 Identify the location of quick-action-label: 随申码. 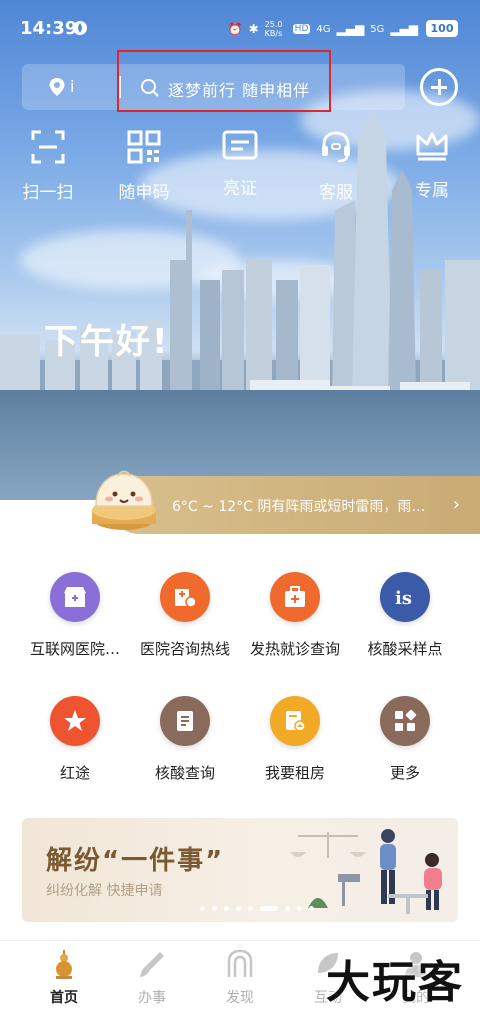
(144, 193).